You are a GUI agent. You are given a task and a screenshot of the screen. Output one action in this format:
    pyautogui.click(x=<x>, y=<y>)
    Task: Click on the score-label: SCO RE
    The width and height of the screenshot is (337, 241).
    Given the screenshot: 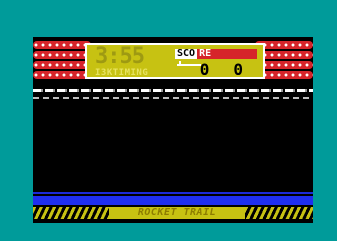 What is the action you would take?
    pyautogui.click(x=216, y=54)
    